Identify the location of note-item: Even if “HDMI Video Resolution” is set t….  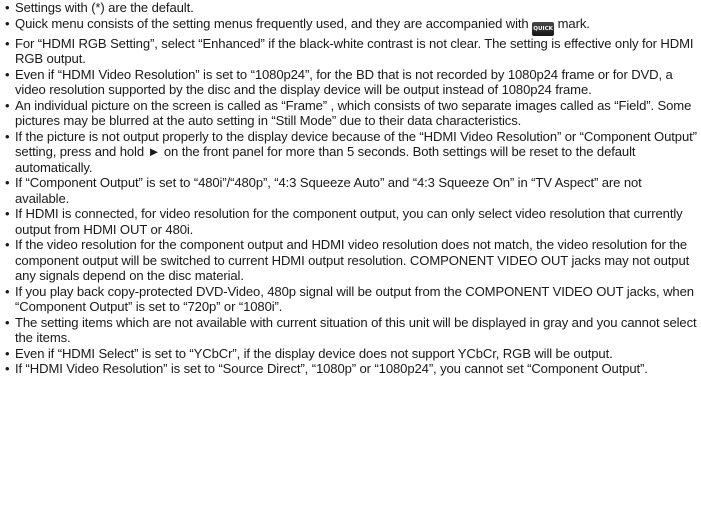
(351, 82).